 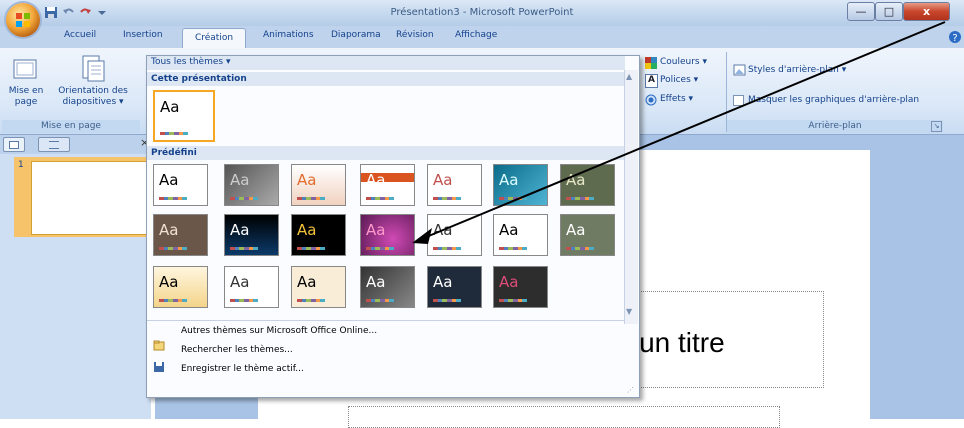 I want to click on all-themes-dropdown: Tous les thèmes ▾, so click(x=190, y=62).